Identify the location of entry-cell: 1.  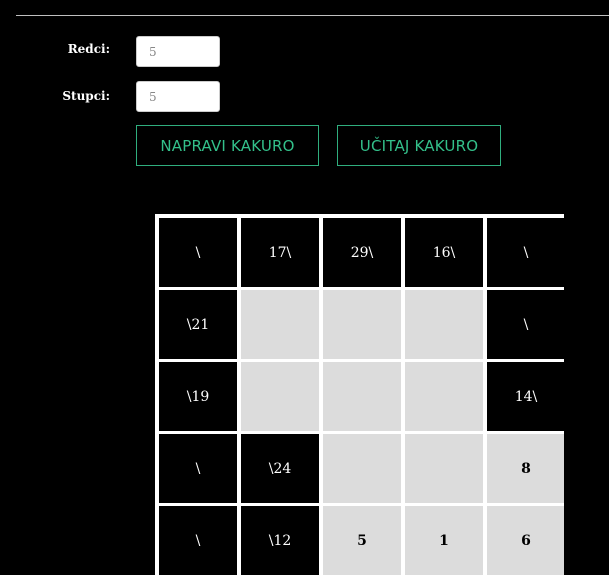
(444, 540).